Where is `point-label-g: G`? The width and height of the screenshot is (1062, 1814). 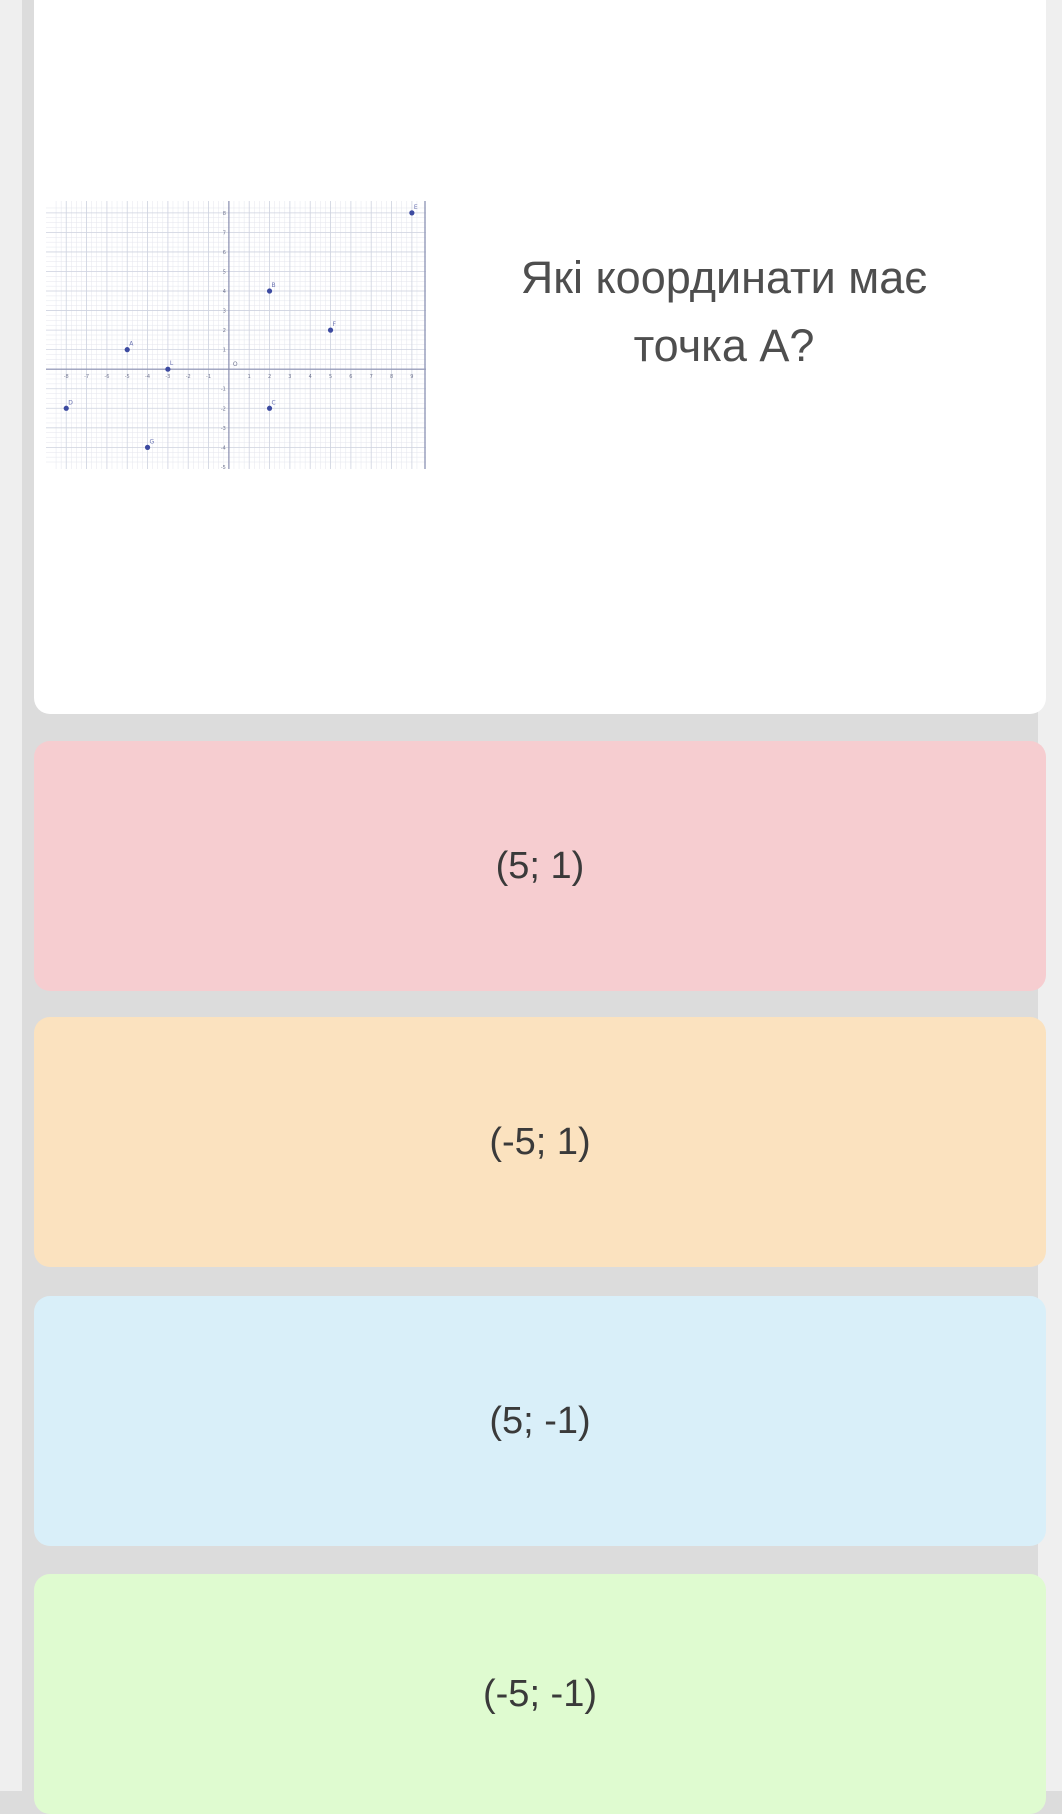 point-label-g: G is located at coordinates (152, 441).